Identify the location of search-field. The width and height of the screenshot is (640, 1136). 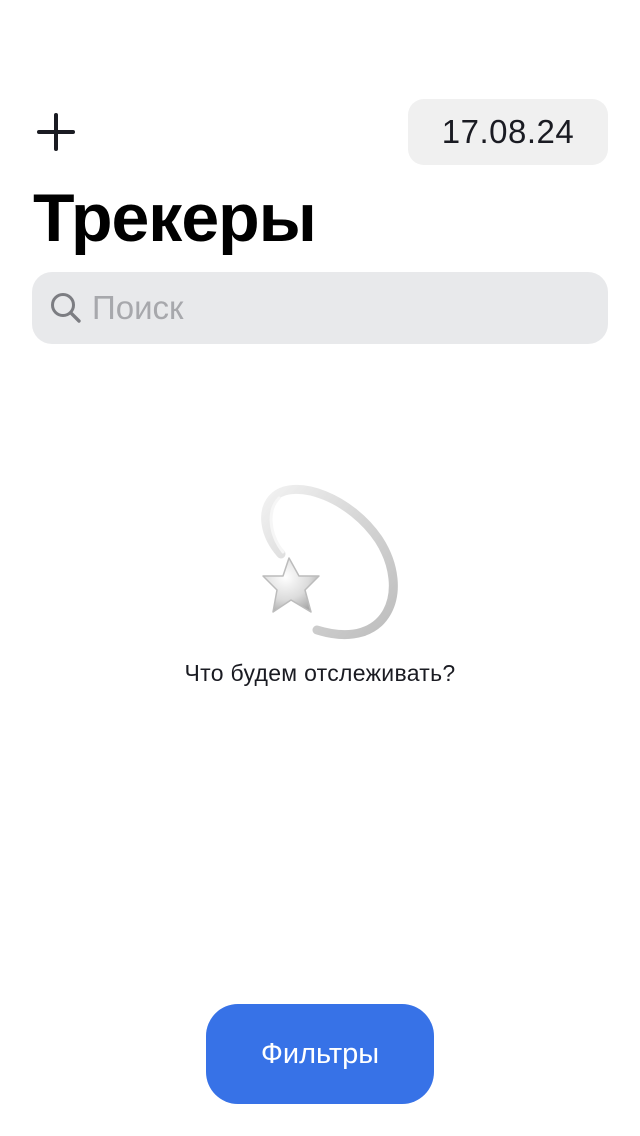
(320, 308).